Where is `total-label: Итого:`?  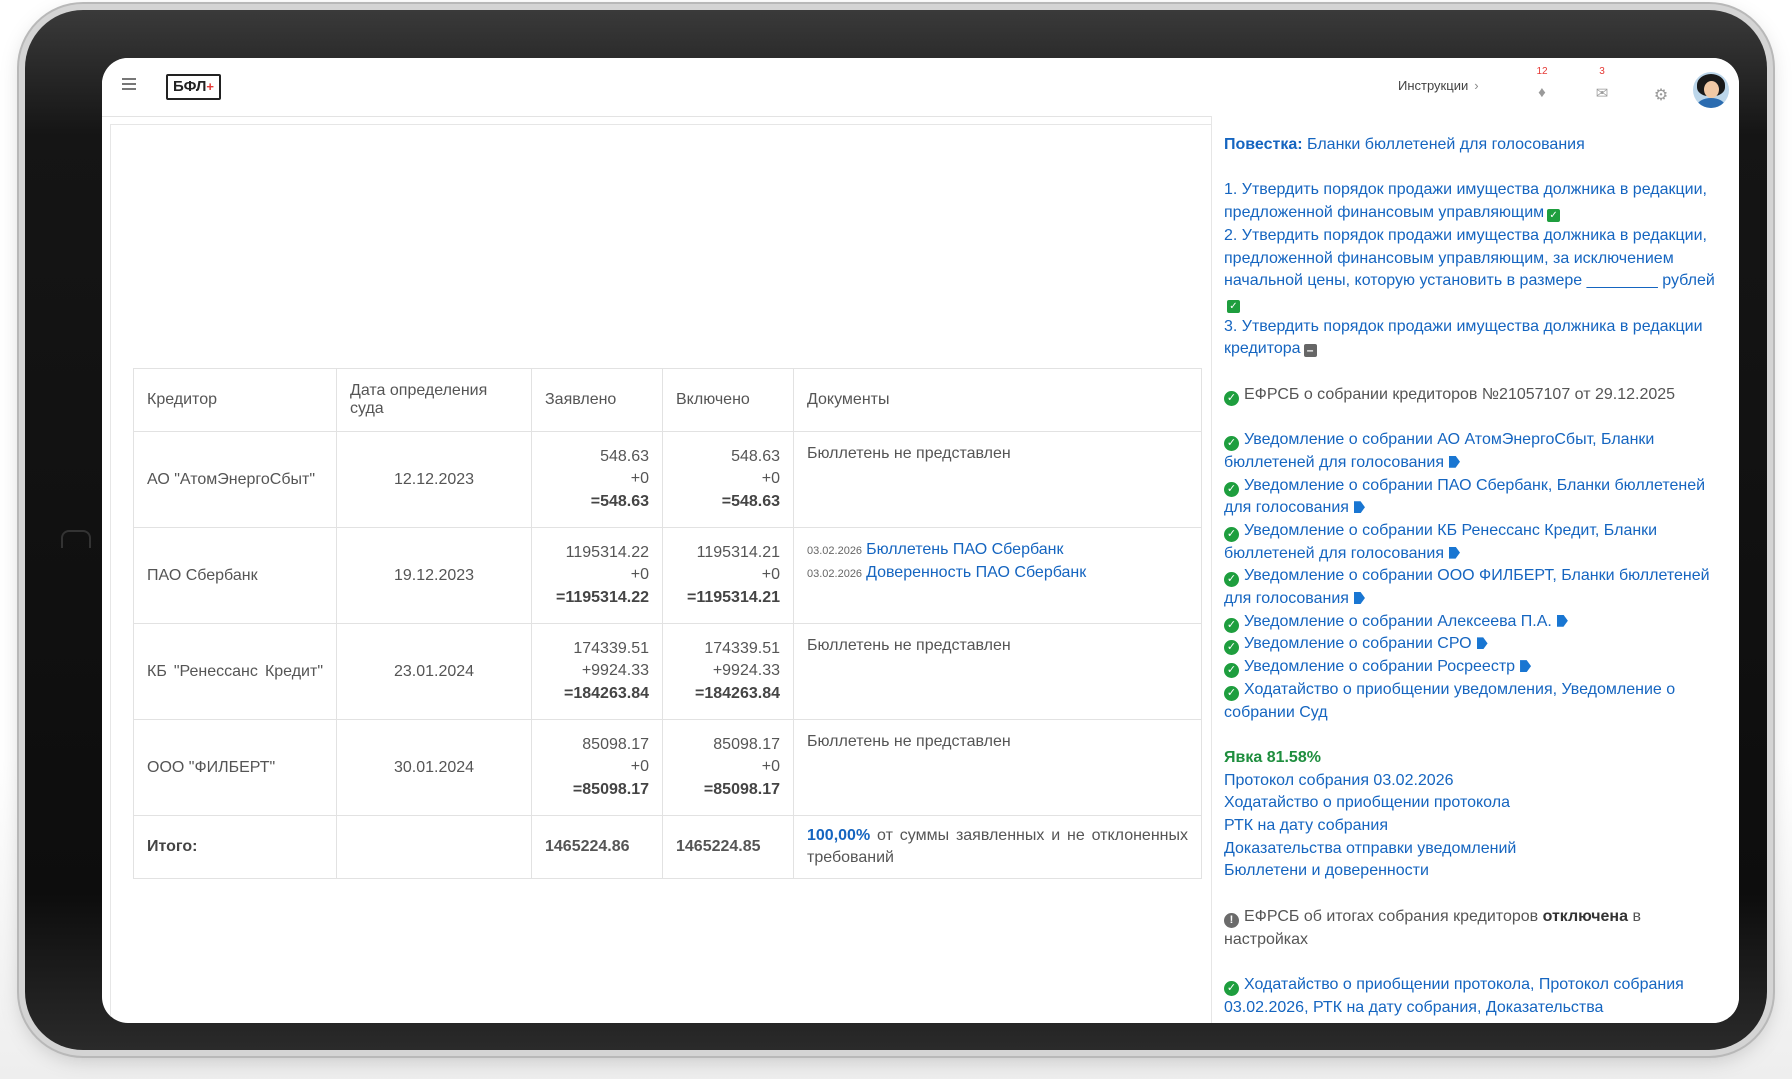
total-label: Итого: is located at coordinates (235, 847).